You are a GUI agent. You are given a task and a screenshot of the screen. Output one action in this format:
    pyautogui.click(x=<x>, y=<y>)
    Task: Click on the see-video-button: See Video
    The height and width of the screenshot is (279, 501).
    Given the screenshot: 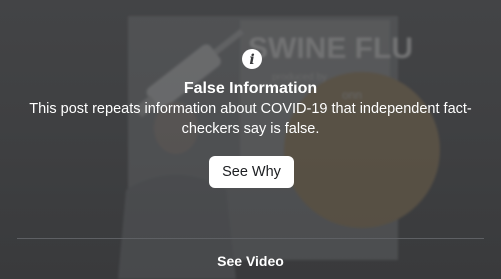 What is the action you would take?
    pyautogui.click(x=250, y=261)
    